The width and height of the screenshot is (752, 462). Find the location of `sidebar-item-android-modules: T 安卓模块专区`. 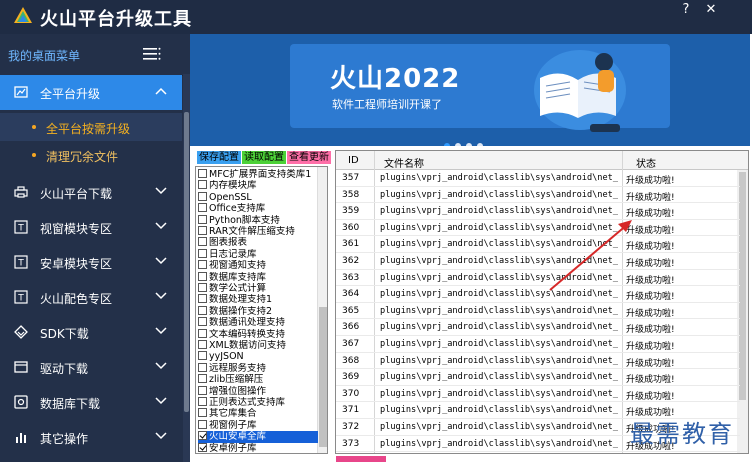

sidebar-item-android-modules: T 安卓模块专区 is located at coordinates (91, 262).